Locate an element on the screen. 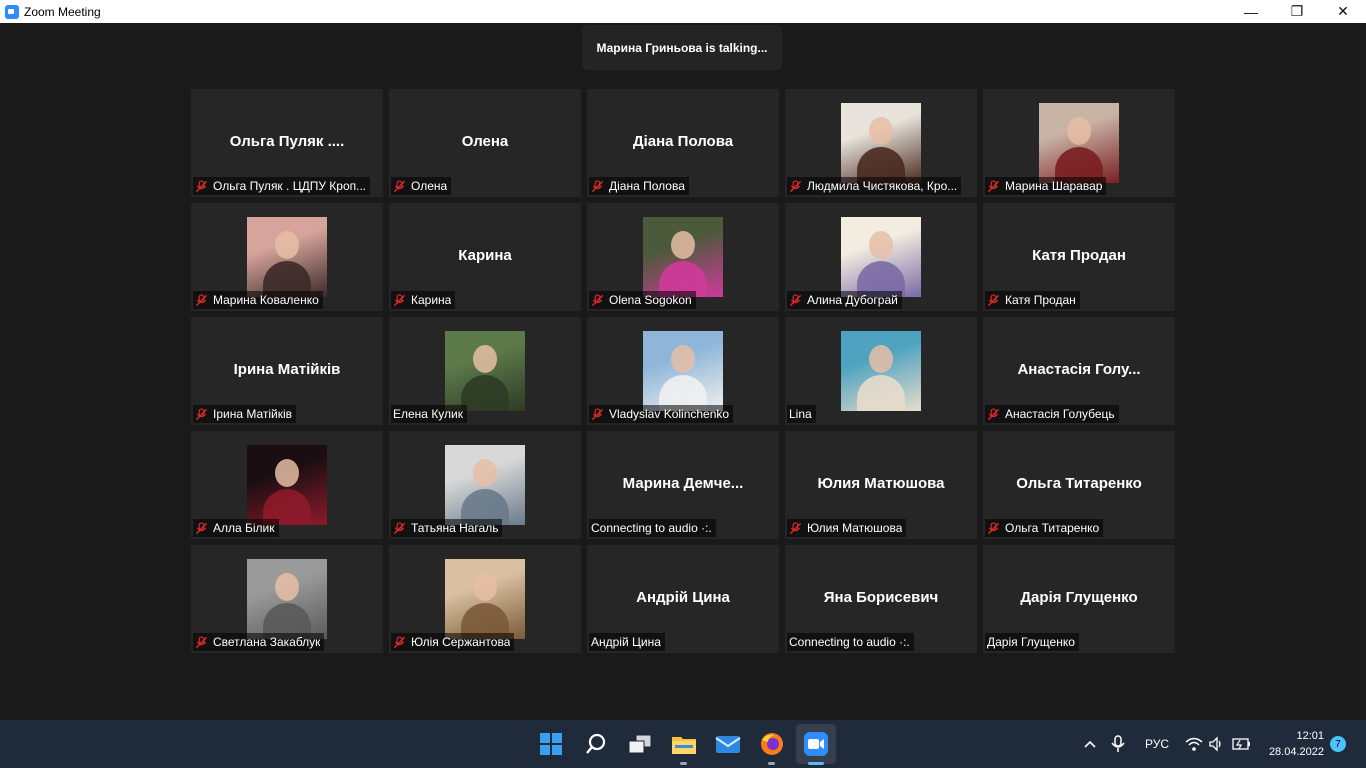 Image resolution: width=1366 pixels, height=768 pixels. chevron-up-icon is located at coordinates (1090, 744).